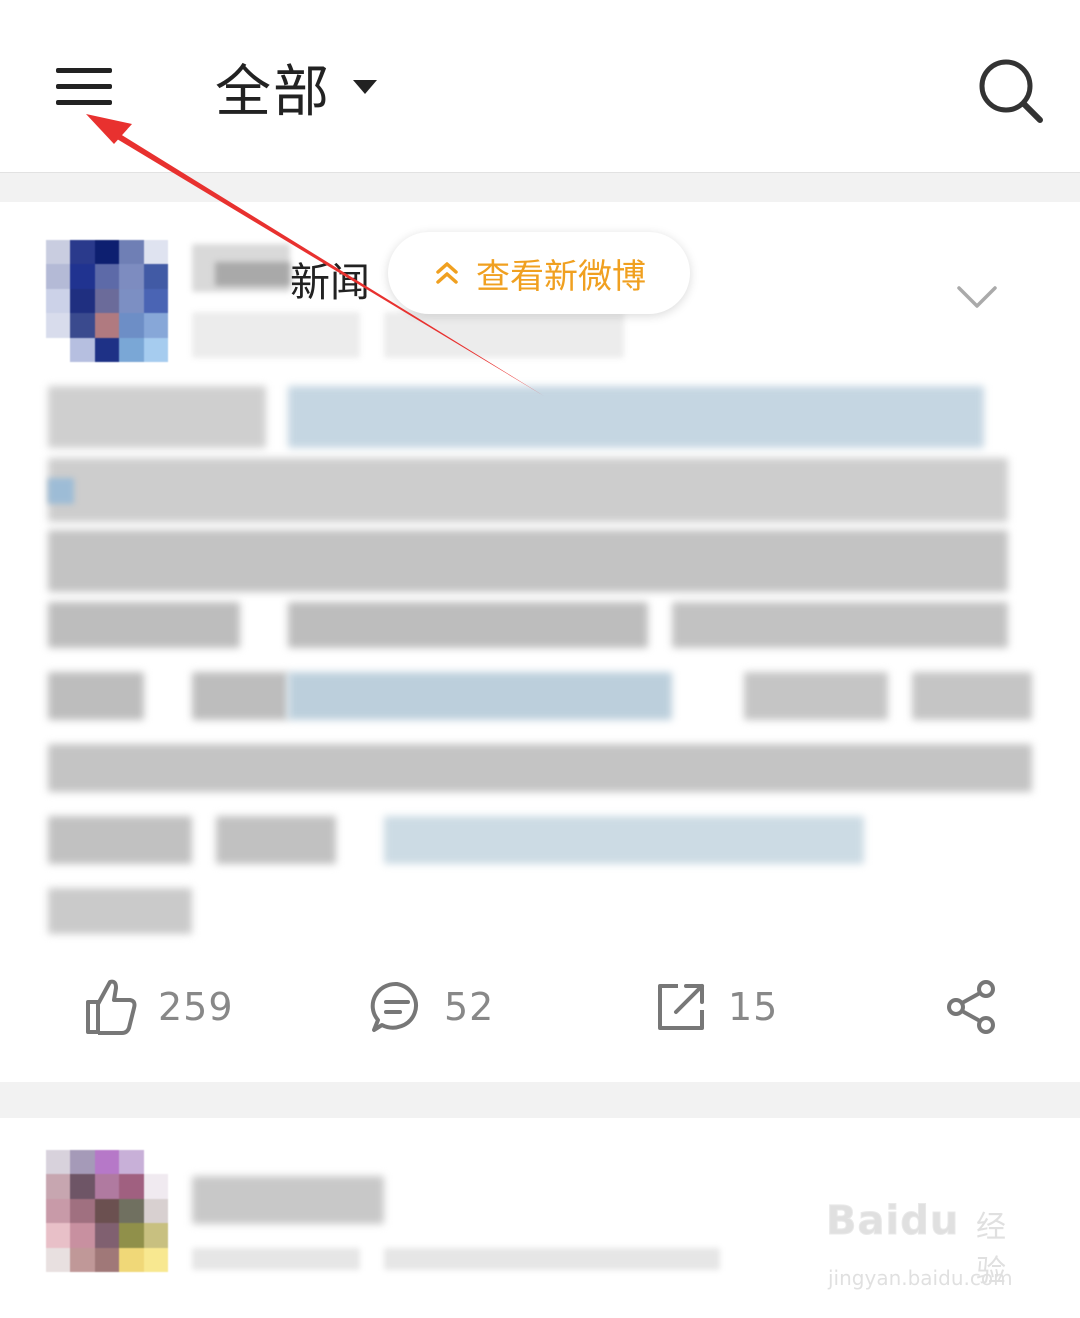 The width and height of the screenshot is (1080, 1318). I want to click on page-title: 全部, so click(273, 92).